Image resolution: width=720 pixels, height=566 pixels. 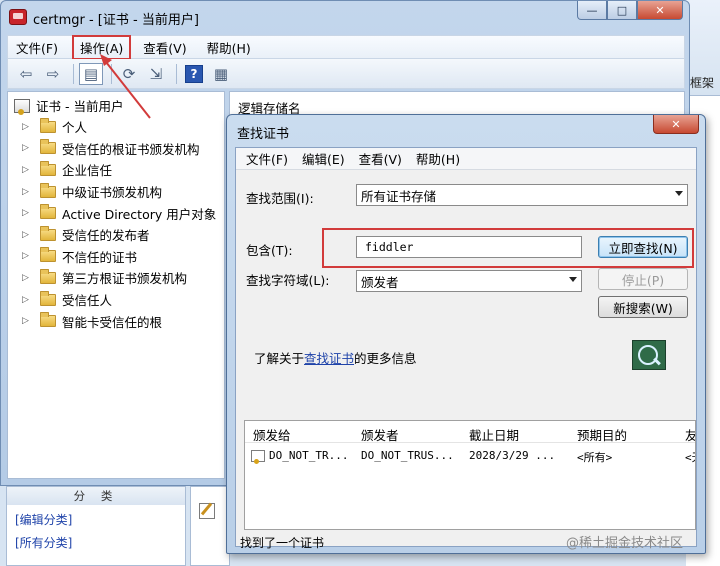 What do you see at coordinates (643, 307) in the screenshot?
I see `new-search-button: 新搜索(W)` at bounding box center [643, 307].